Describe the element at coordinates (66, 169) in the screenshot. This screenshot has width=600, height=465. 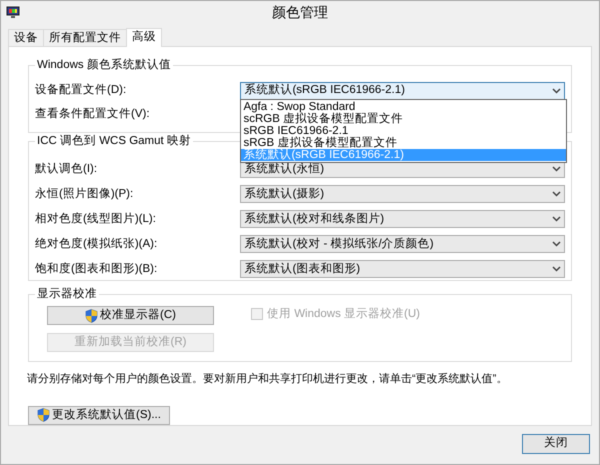
I see `field-label: 默认调色(I):` at that location.